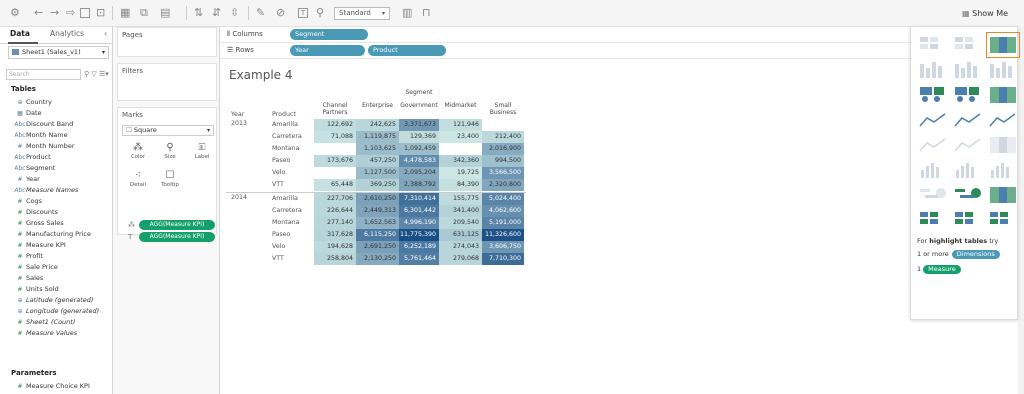 This screenshot has height=394, width=1024. What do you see at coordinates (933, 220) in the screenshot?
I see `gantt-chart-icon` at bounding box center [933, 220].